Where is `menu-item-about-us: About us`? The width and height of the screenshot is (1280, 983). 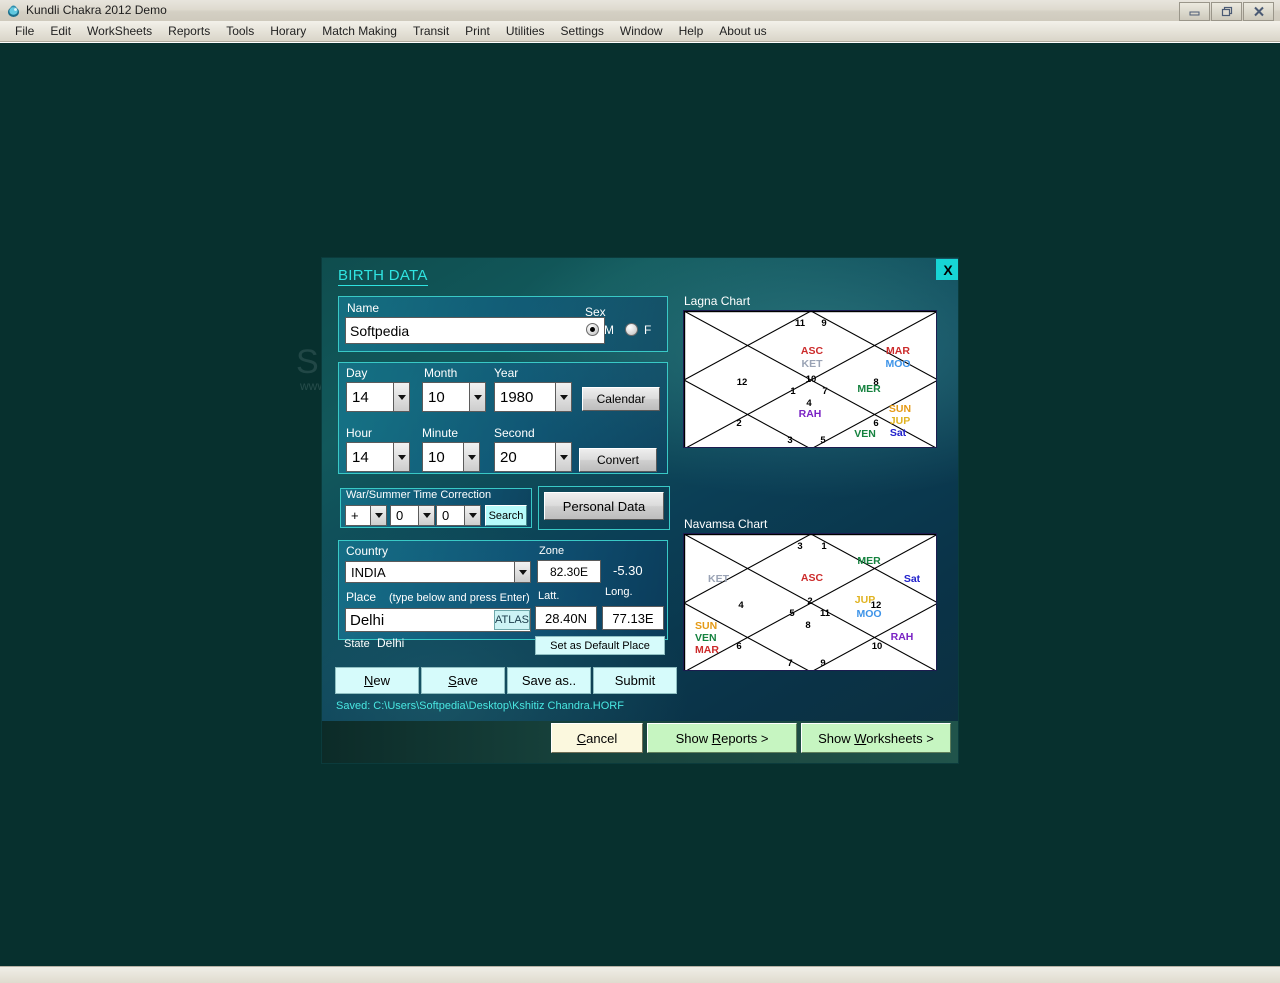 menu-item-about-us: About us is located at coordinates (742, 31).